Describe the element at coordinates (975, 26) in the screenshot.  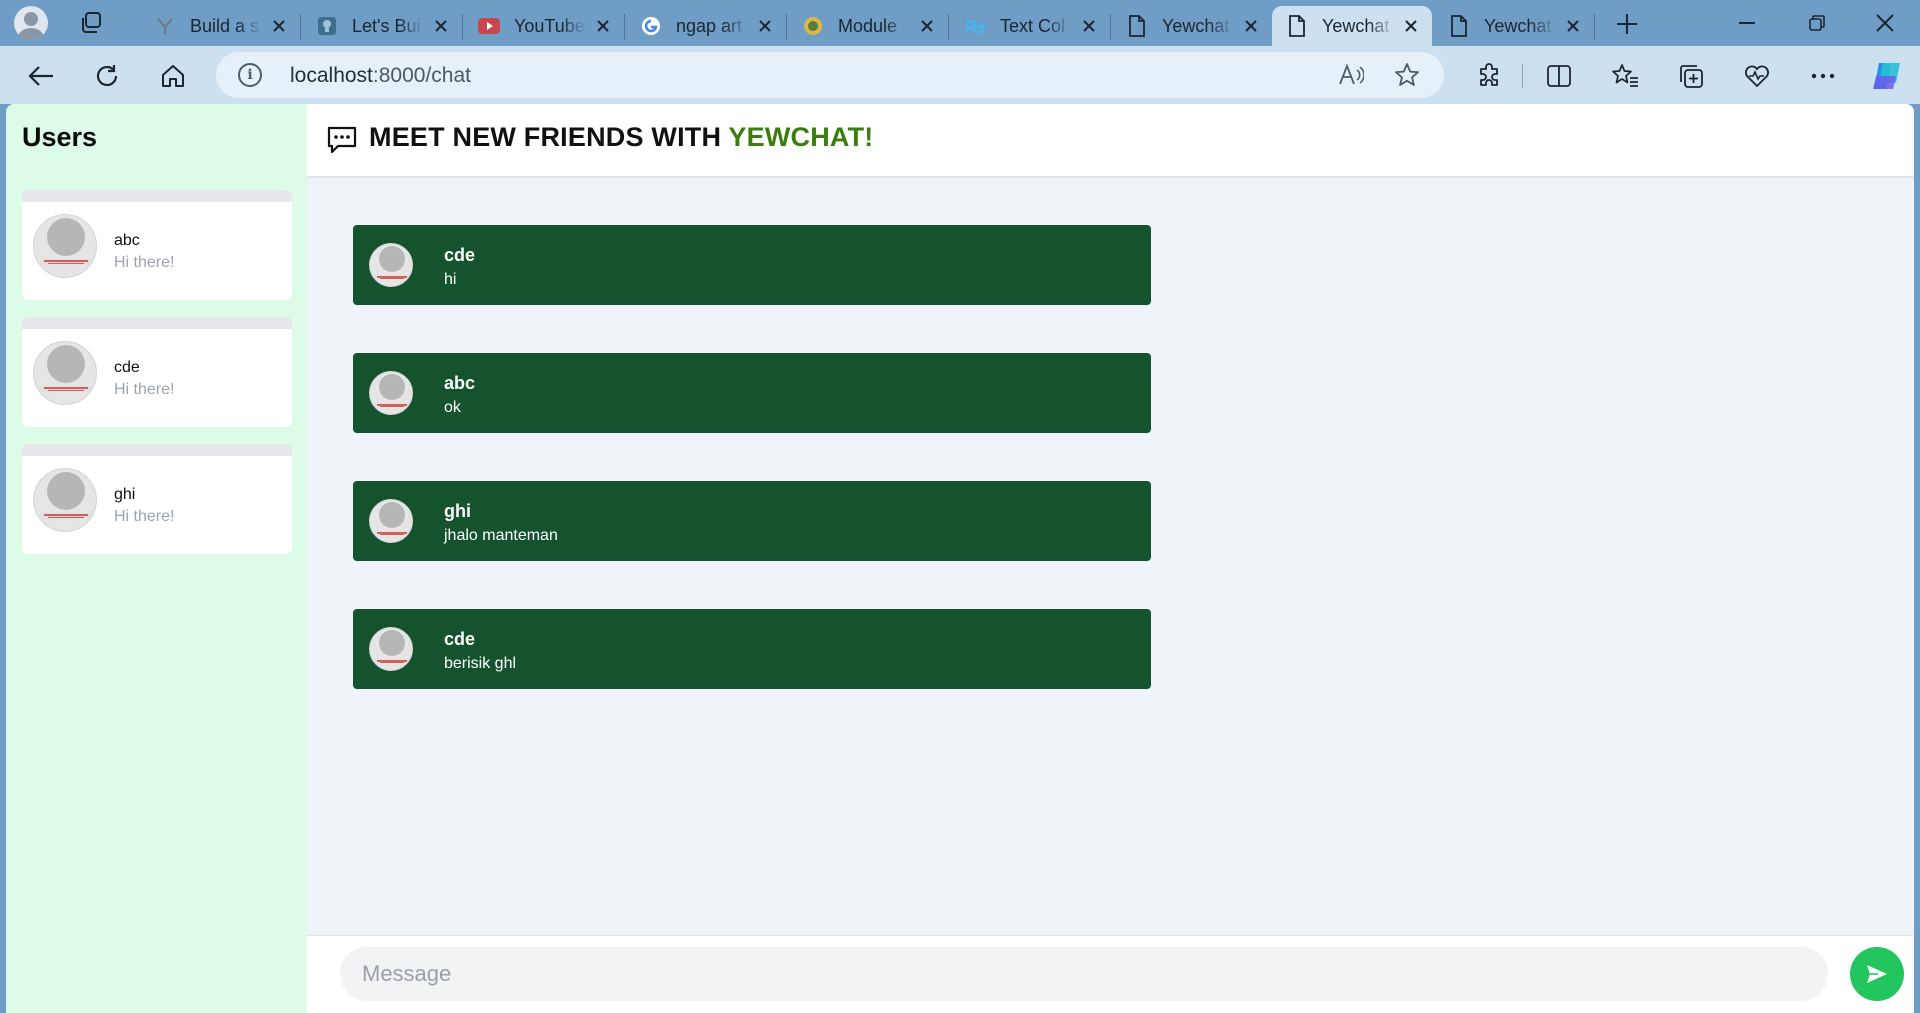
I see `tailwind-icon` at that location.